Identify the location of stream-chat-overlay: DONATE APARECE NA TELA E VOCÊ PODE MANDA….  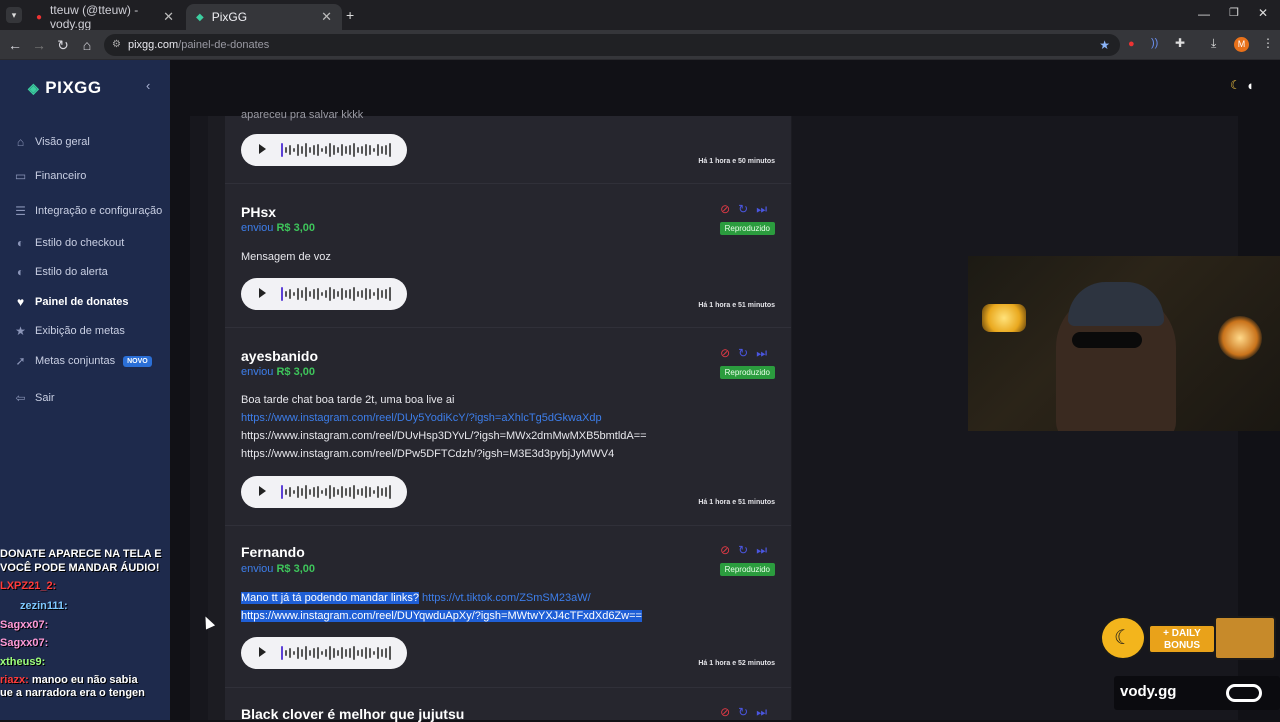
(85, 626).